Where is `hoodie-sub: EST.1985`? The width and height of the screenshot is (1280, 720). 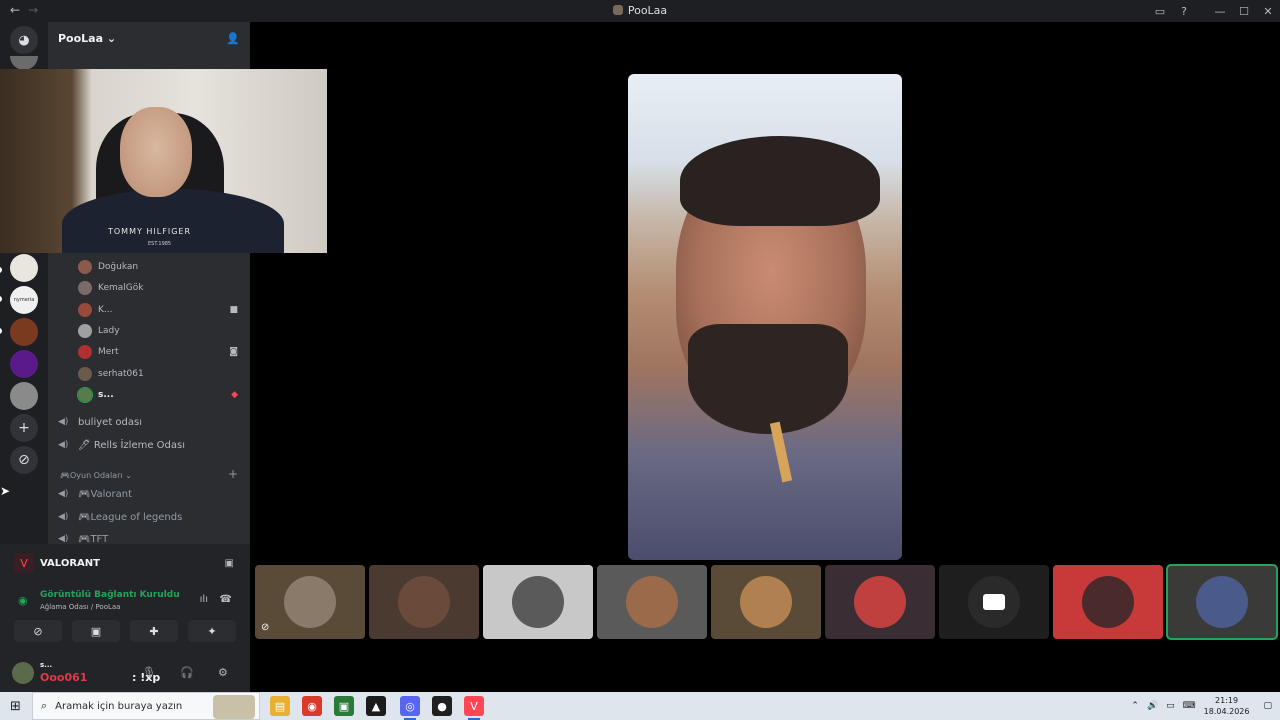
hoodie-sub: EST.1985 is located at coordinates (160, 244).